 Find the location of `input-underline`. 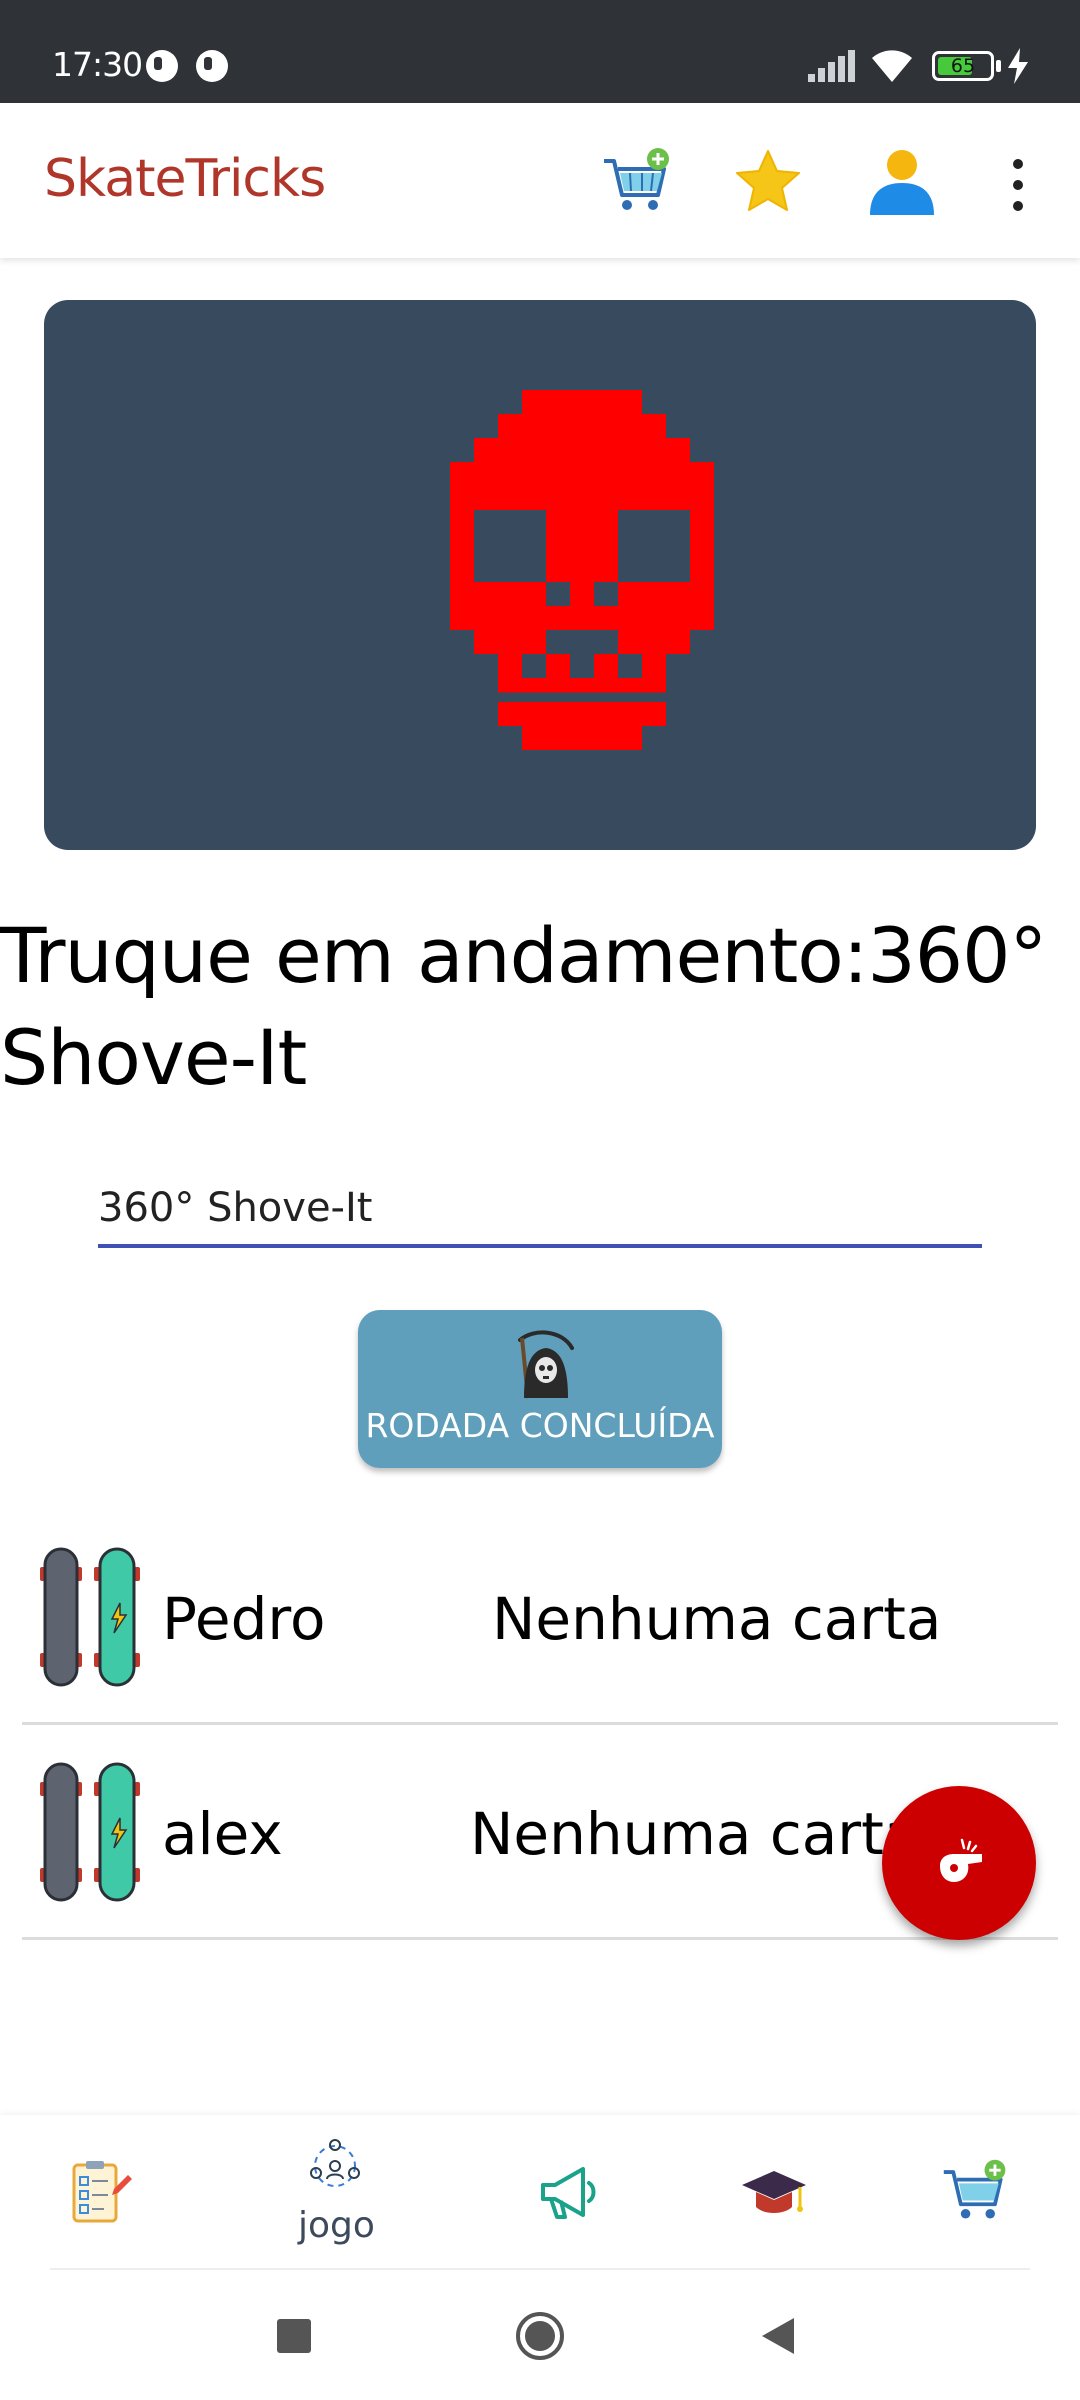

input-underline is located at coordinates (540, 1246).